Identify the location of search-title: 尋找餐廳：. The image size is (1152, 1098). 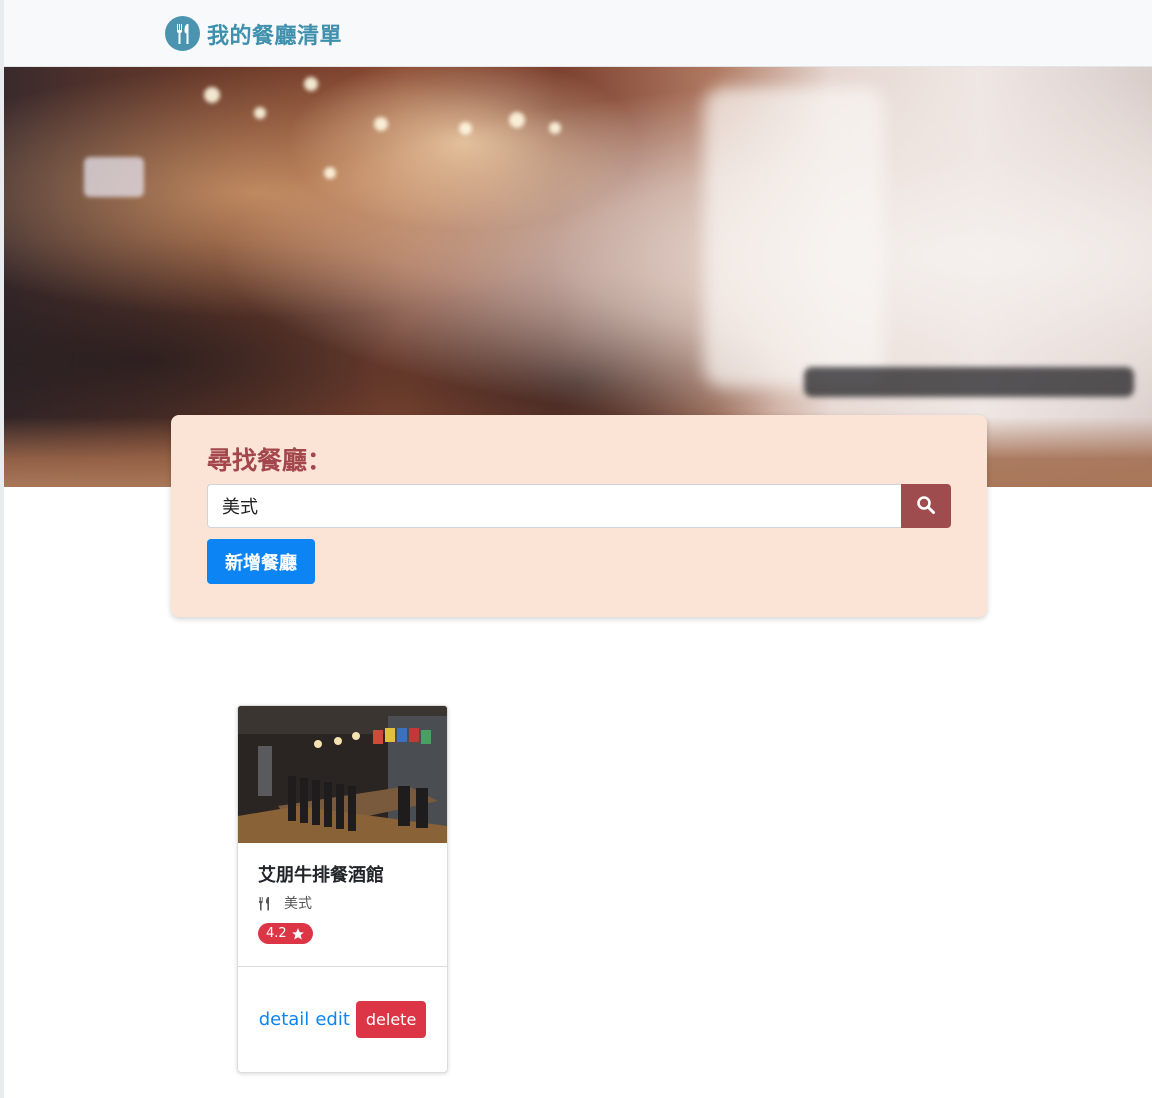
(270, 460).